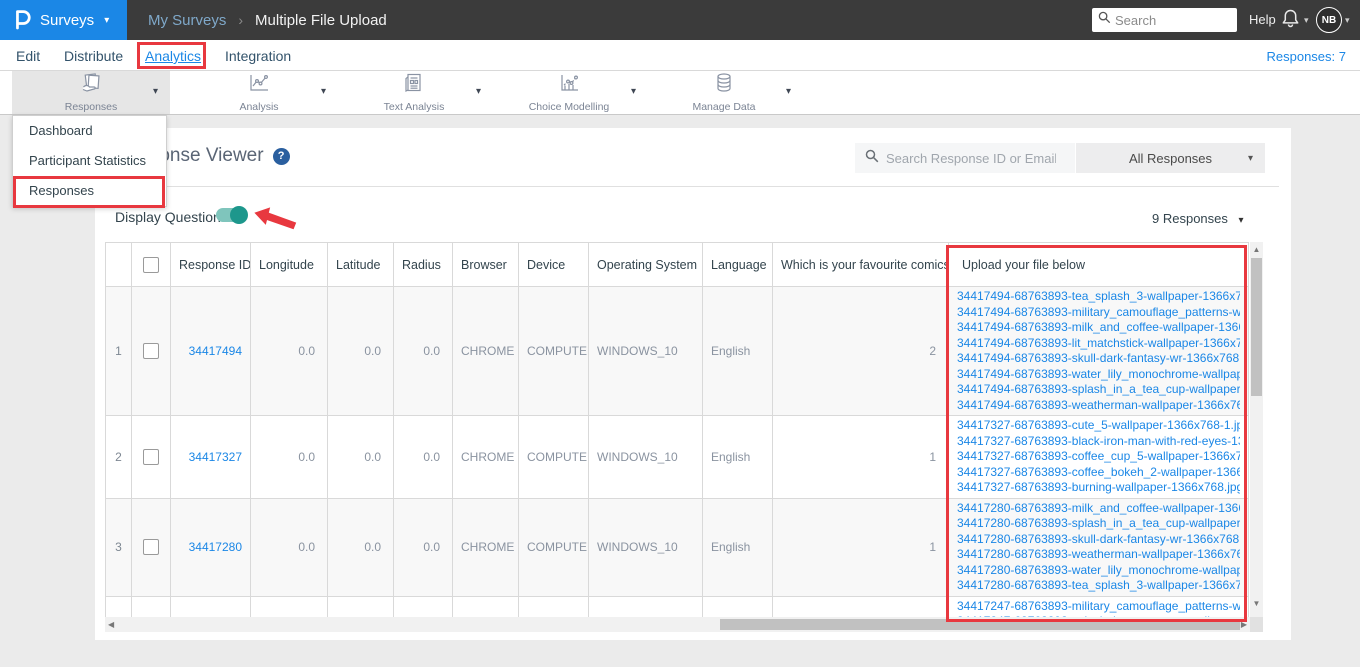 The height and width of the screenshot is (667, 1360). Describe the element at coordinates (971, 158) in the screenshot. I see `response-search-input` at that location.